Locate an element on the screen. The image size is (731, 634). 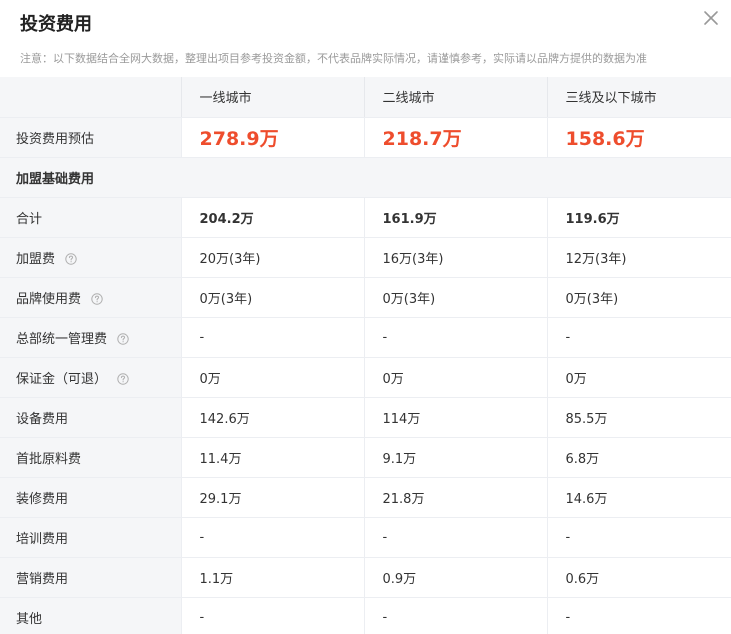
row-label: 总部统一管理费 is located at coordinates (62, 339).